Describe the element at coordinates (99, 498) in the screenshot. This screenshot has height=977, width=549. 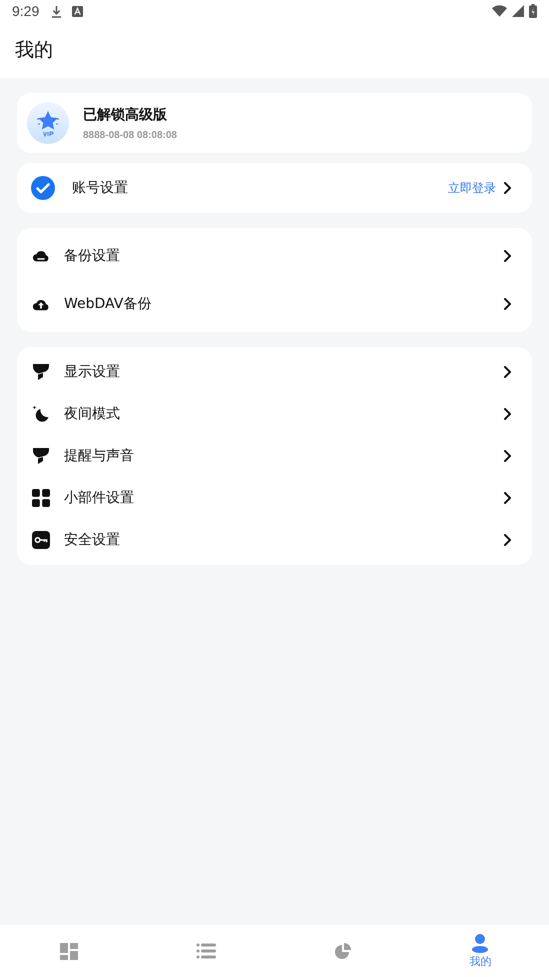
I see `row-label: 小部件设置` at that location.